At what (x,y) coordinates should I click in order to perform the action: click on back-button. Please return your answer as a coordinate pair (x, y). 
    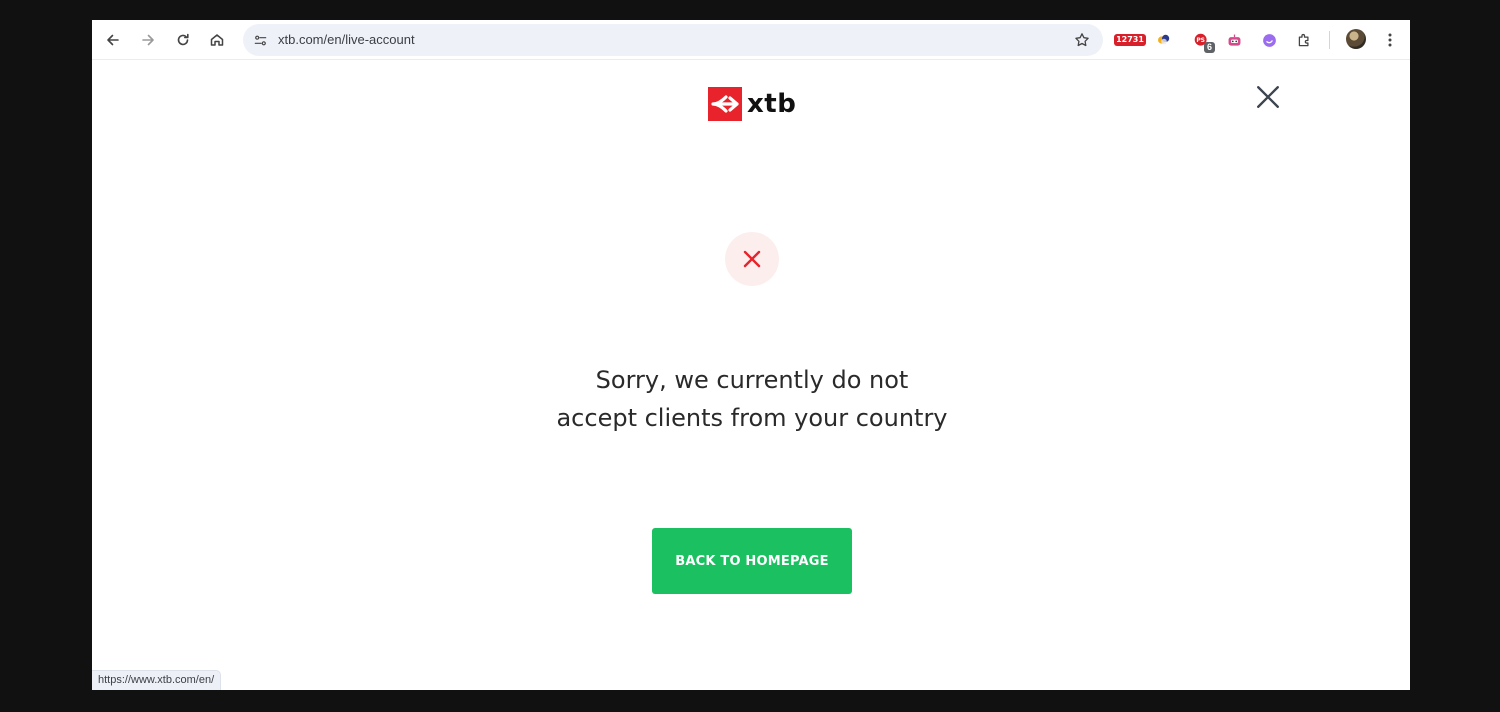
    Looking at the image, I should click on (113, 40).